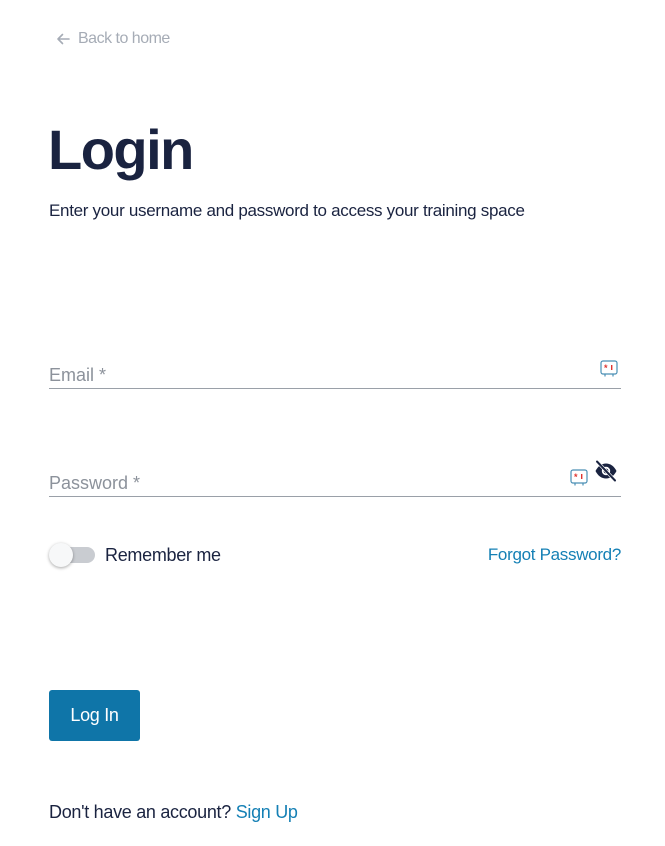 This screenshot has height=846, width=665. I want to click on back-link-label: Back to home, so click(124, 38).